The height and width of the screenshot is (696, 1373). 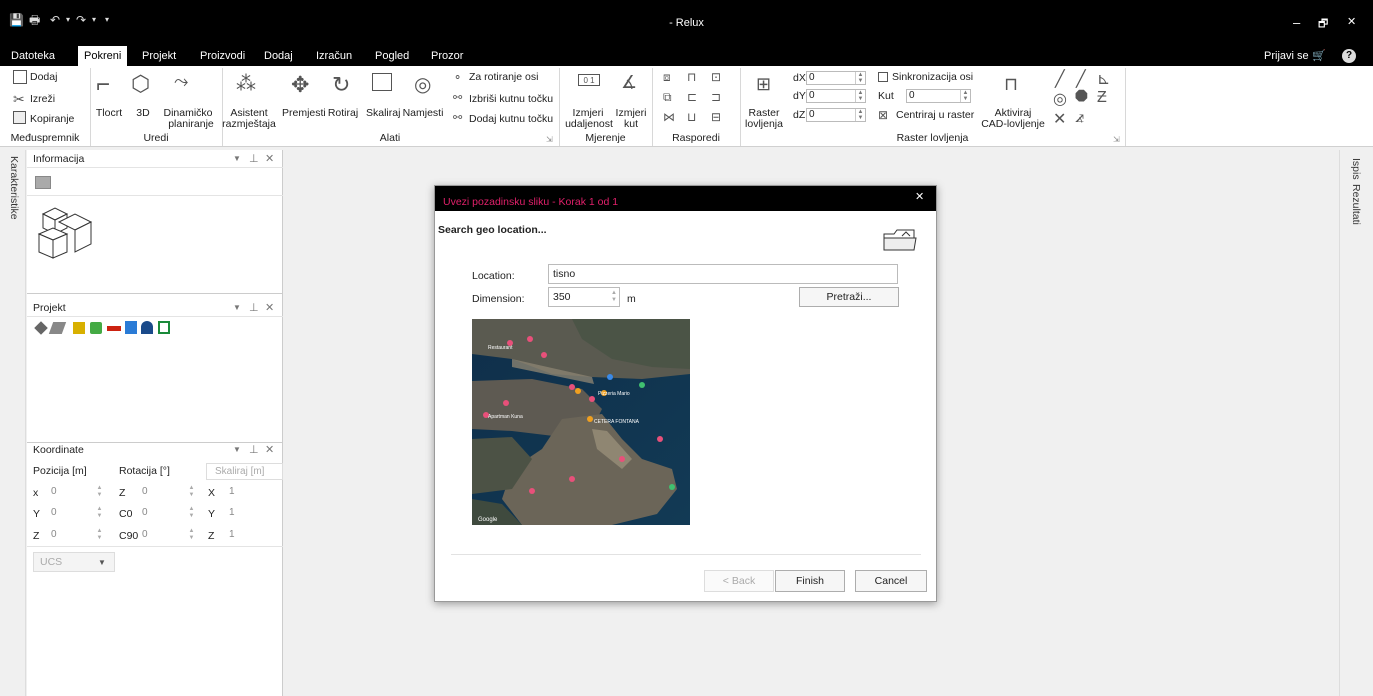 What do you see at coordinates (33, 56) in the screenshot?
I see `menu-datoteka: Datoteka` at bounding box center [33, 56].